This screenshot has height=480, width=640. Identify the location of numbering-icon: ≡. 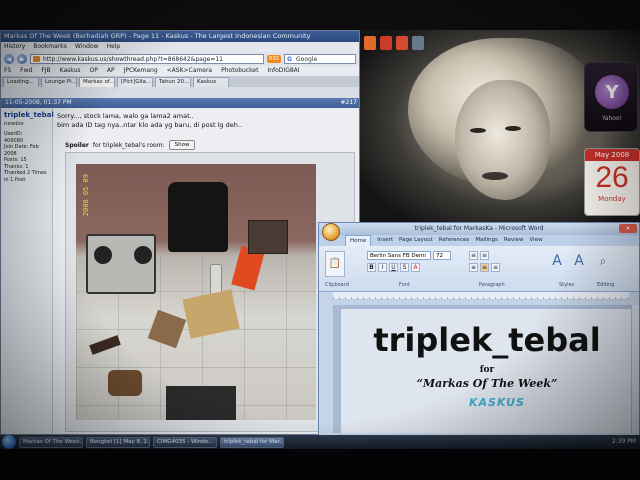
(484, 255).